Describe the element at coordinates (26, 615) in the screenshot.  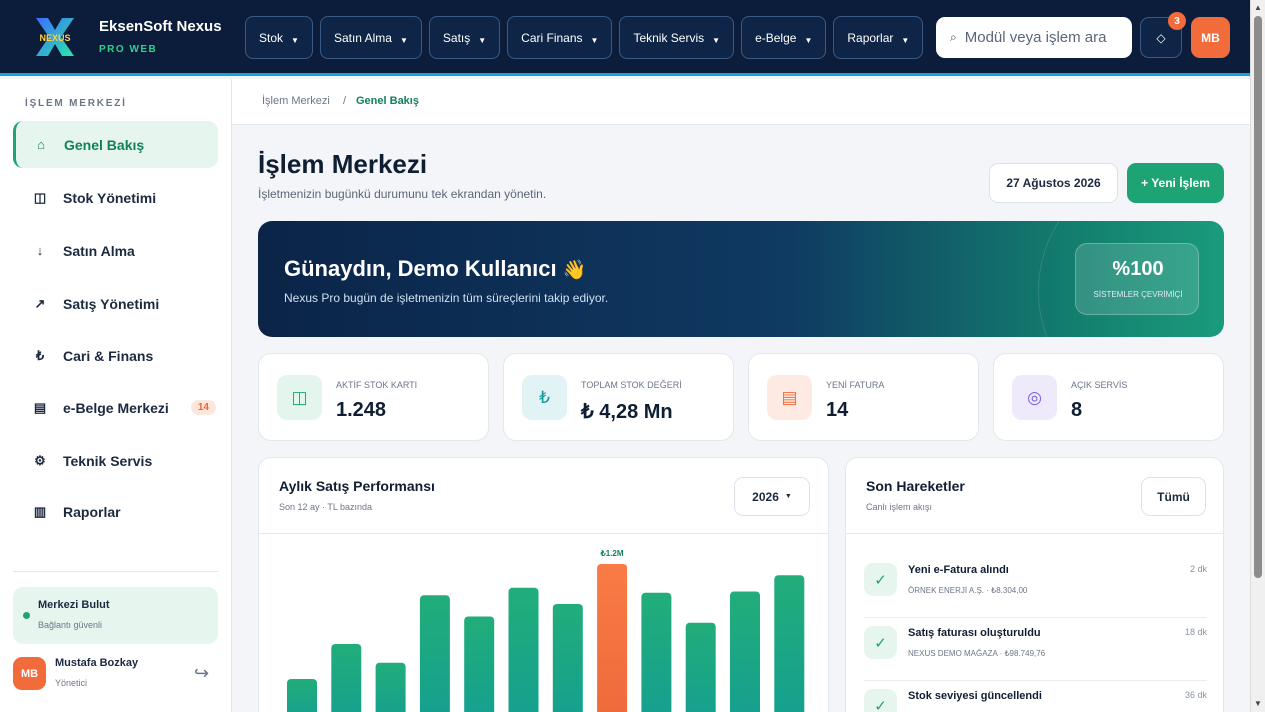
I see `status-dot-icon` at that location.